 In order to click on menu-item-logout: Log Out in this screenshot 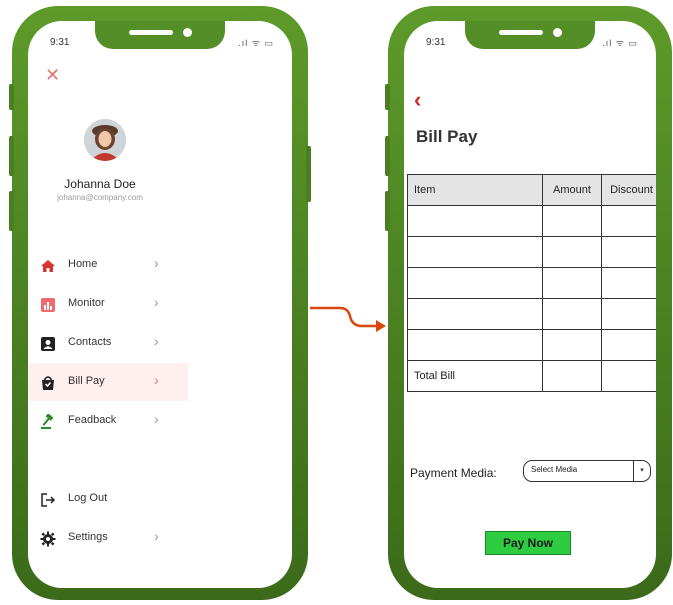, I will do `click(108, 499)`.